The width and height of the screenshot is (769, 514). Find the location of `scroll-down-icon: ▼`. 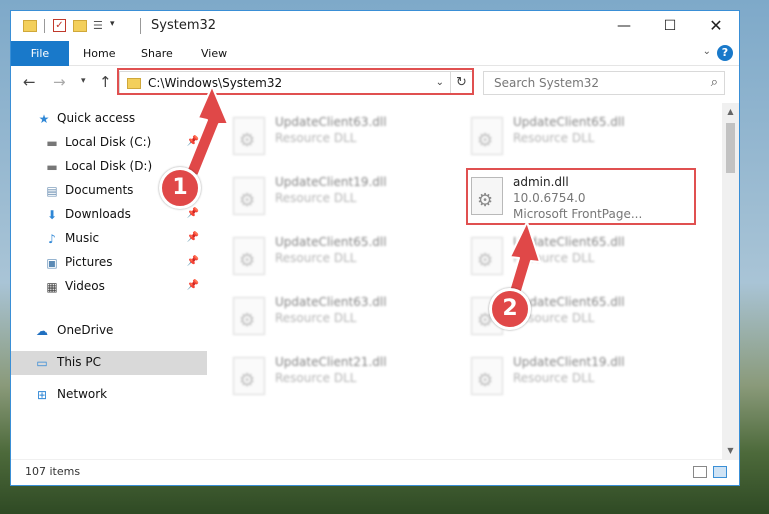

scroll-down-icon: ▼ is located at coordinates (730, 450).